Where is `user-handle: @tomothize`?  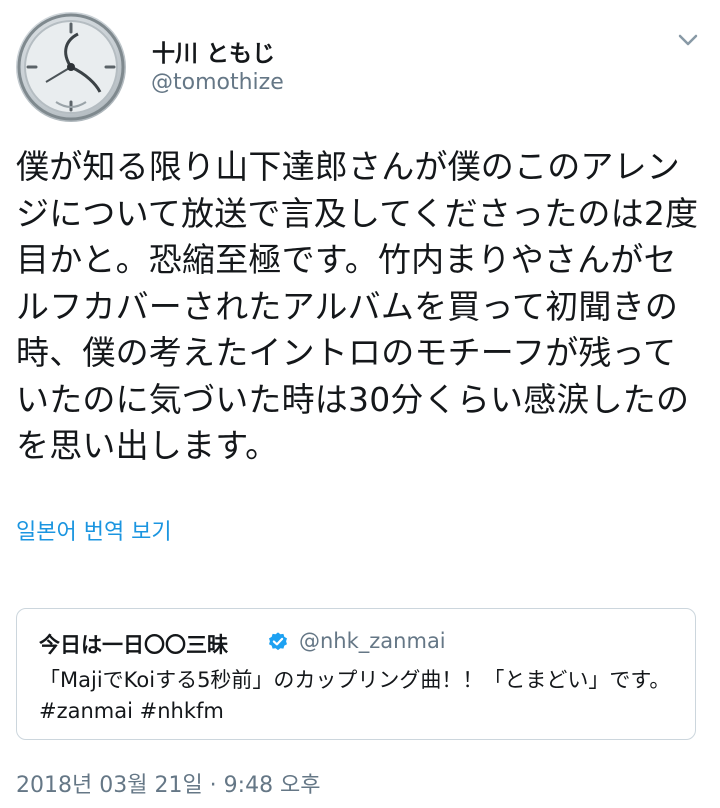 user-handle: @tomothize is located at coordinates (217, 82).